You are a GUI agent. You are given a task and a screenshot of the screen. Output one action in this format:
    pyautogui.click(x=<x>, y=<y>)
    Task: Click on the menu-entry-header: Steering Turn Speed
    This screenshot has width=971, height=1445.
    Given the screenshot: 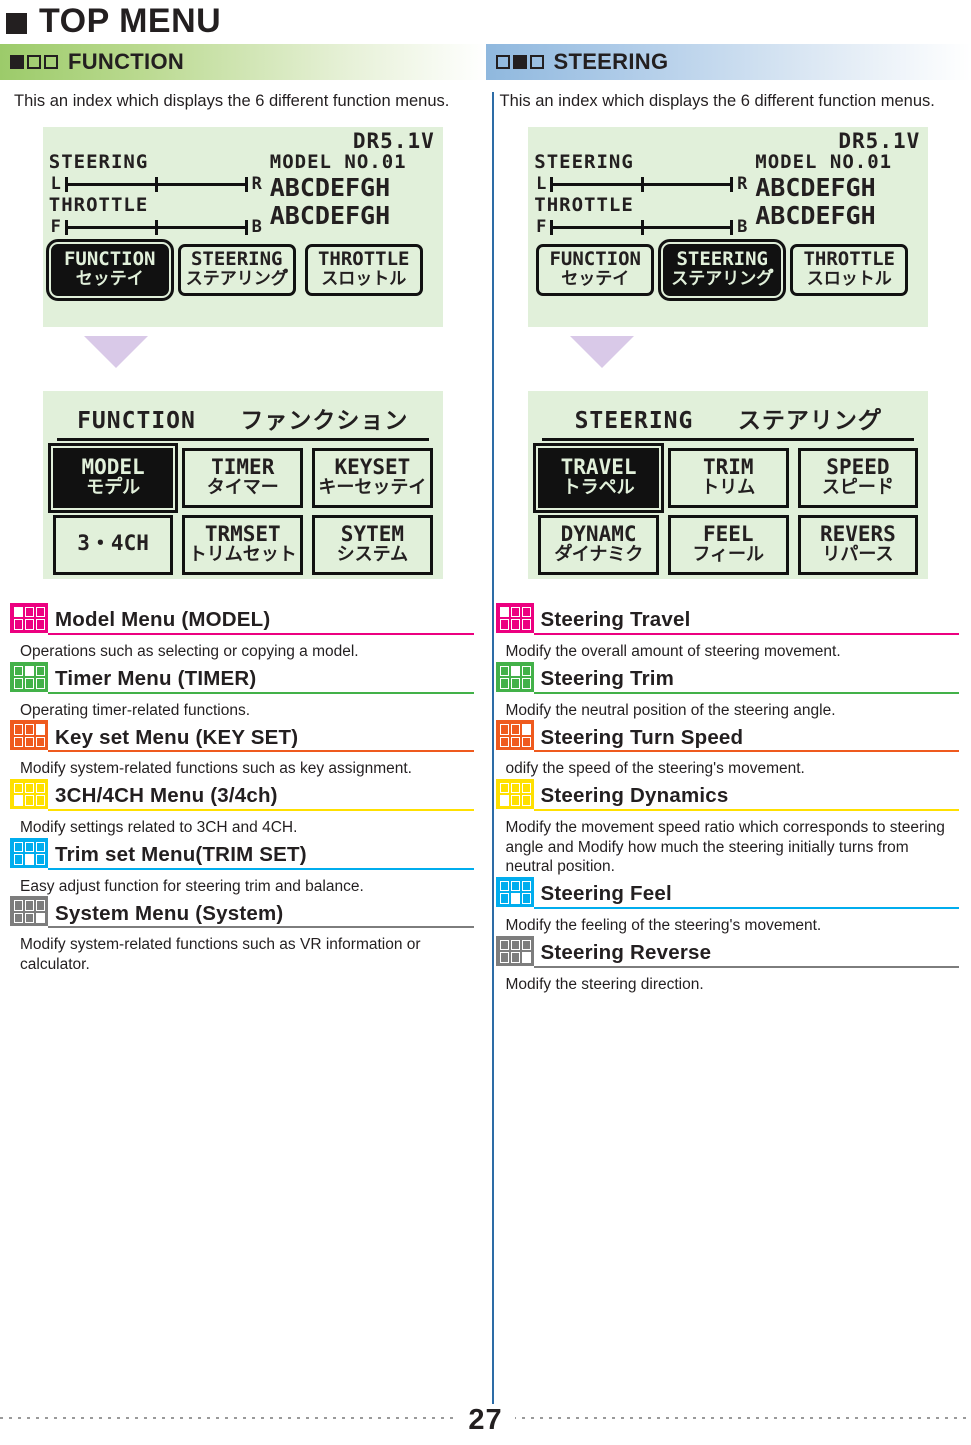 What is the action you would take?
    pyautogui.click(x=727, y=735)
    